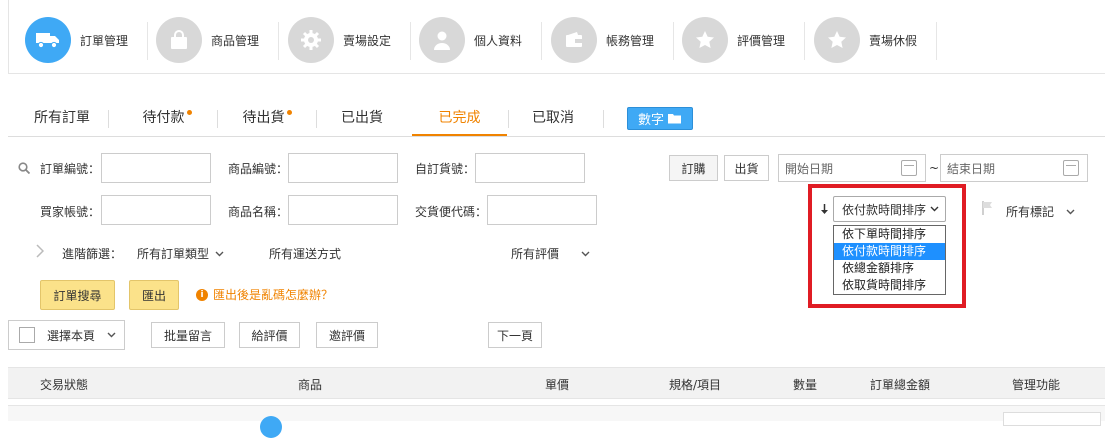  Describe the element at coordinates (442, 40) in the screenshot. I see `user-icon` at that location.